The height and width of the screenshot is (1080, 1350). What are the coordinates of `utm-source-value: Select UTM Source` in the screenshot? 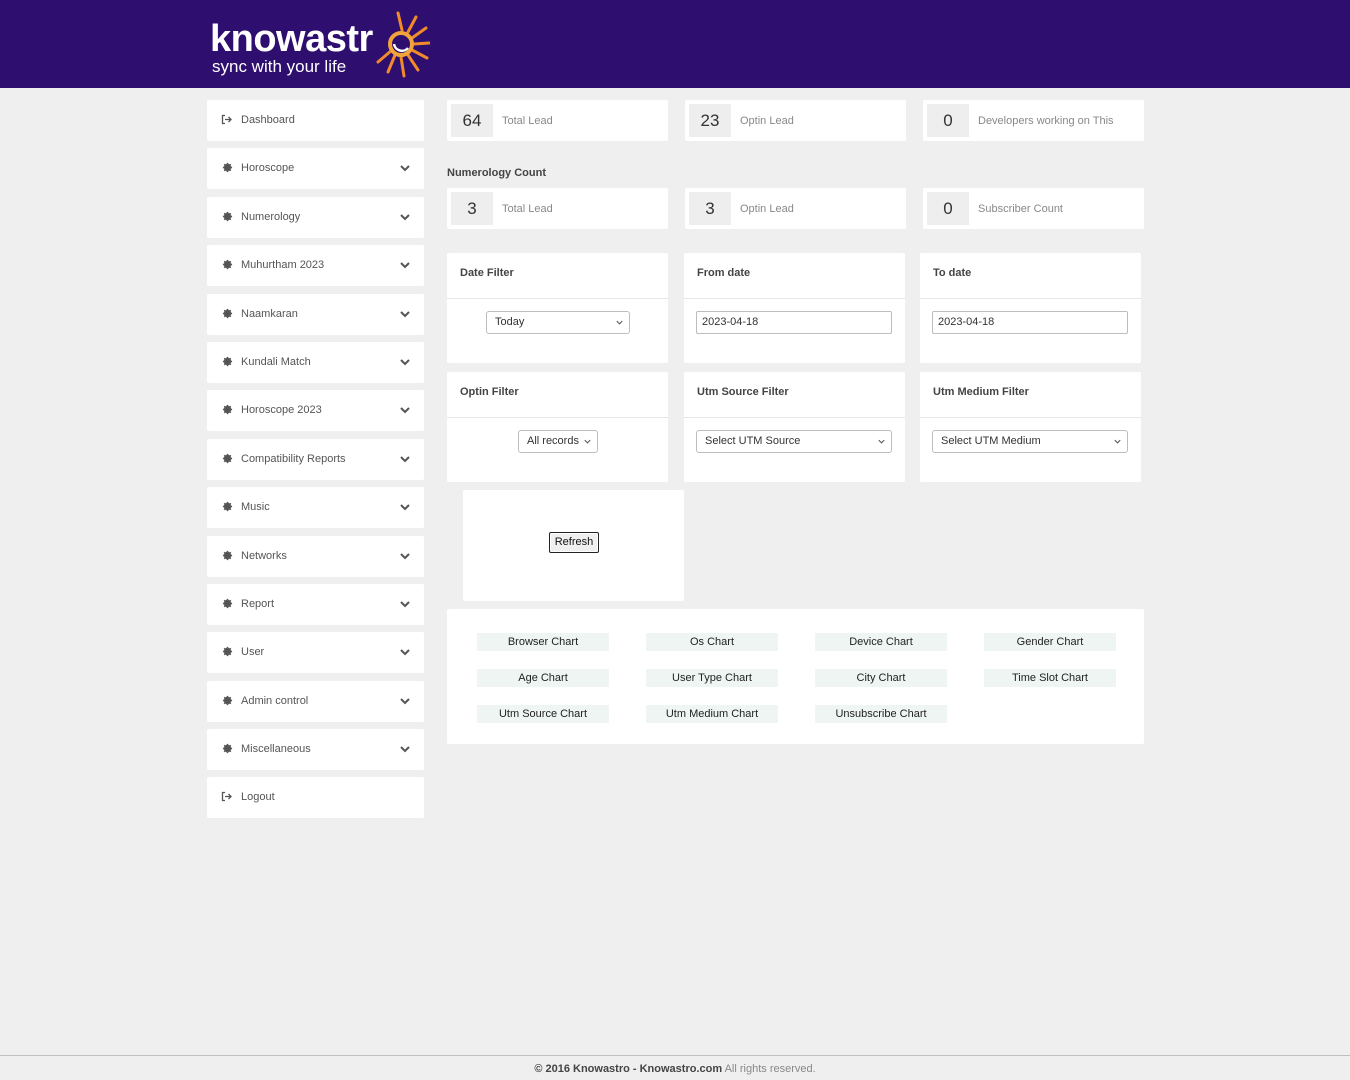 It's located at (753, 441).